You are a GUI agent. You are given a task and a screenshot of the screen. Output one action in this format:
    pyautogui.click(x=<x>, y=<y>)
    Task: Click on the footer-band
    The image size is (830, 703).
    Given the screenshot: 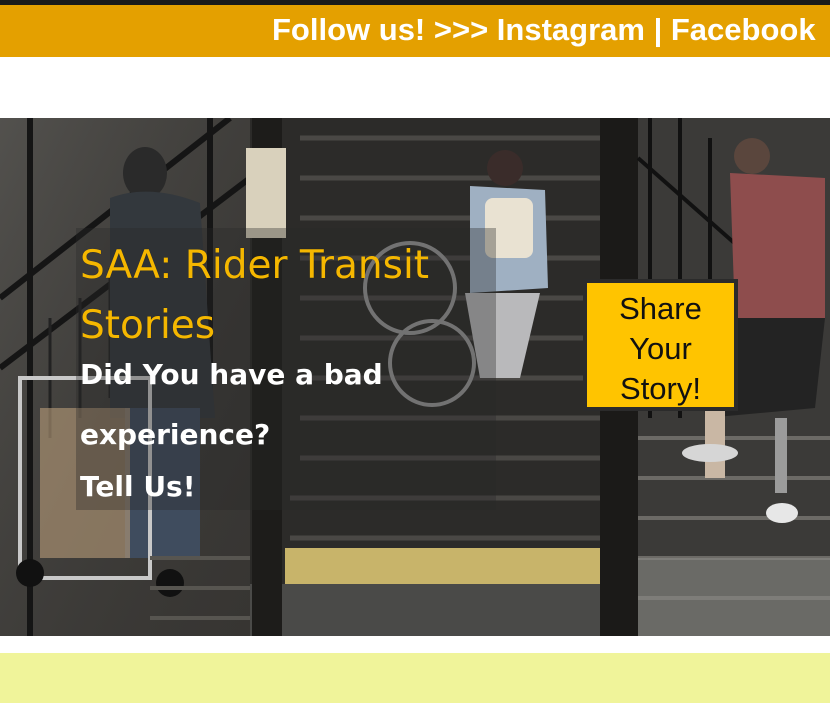 What is the action you would take?
    pyautogui.click(x=415, y=678)
    